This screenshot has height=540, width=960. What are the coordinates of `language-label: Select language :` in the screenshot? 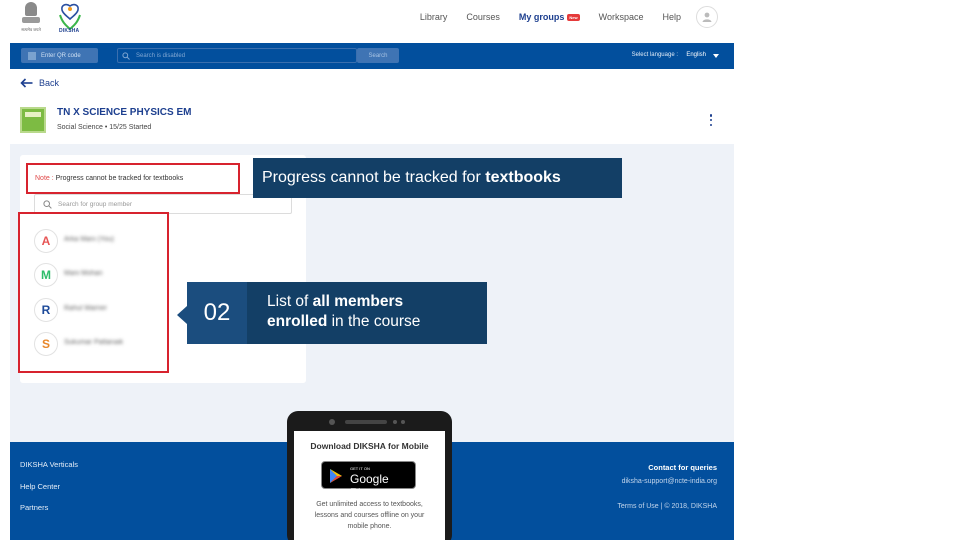 It's located at (654, 55).